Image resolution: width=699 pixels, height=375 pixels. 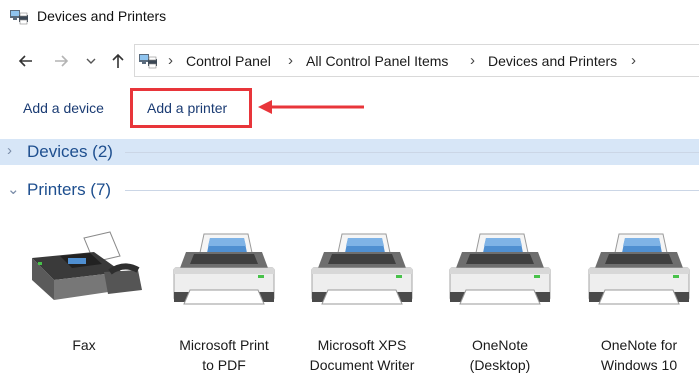 I want to click on printer-item-microsoft-xps-document-writer: Microsoft XPS Document Writer, so click(x=362, y=300).